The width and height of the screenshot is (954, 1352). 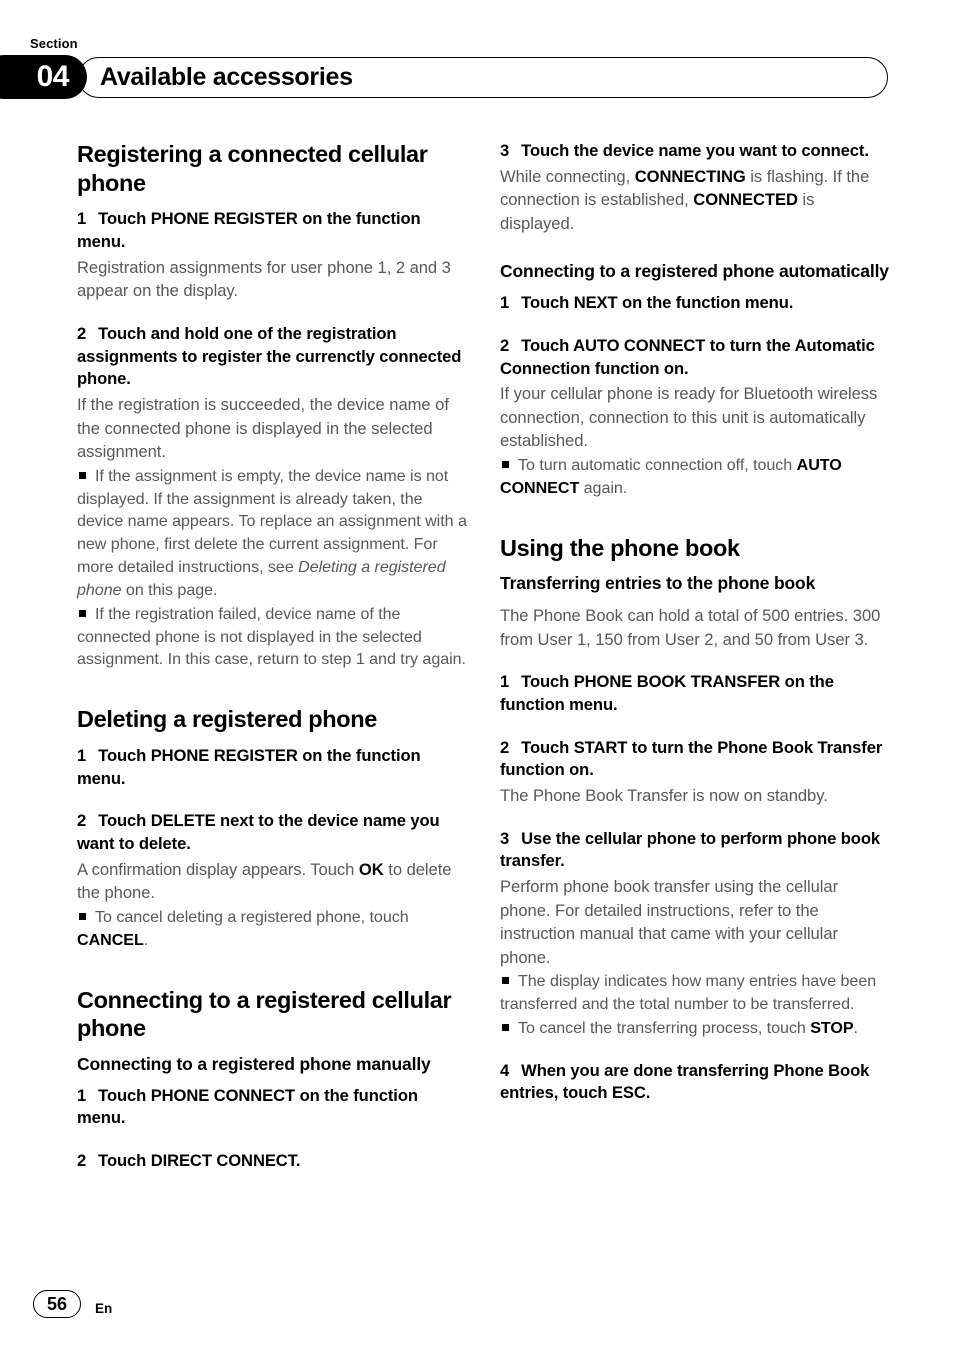 I want to click on heading-using-phone-book: Using the phone book, so click(x=620, y=547).